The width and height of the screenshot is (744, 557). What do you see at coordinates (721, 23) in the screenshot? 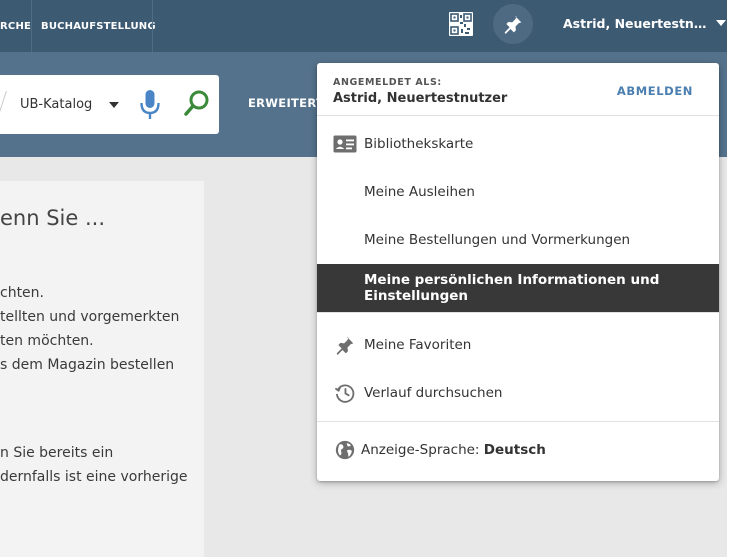
I see `chevron-down-icon` at bounding box center [721, 23].